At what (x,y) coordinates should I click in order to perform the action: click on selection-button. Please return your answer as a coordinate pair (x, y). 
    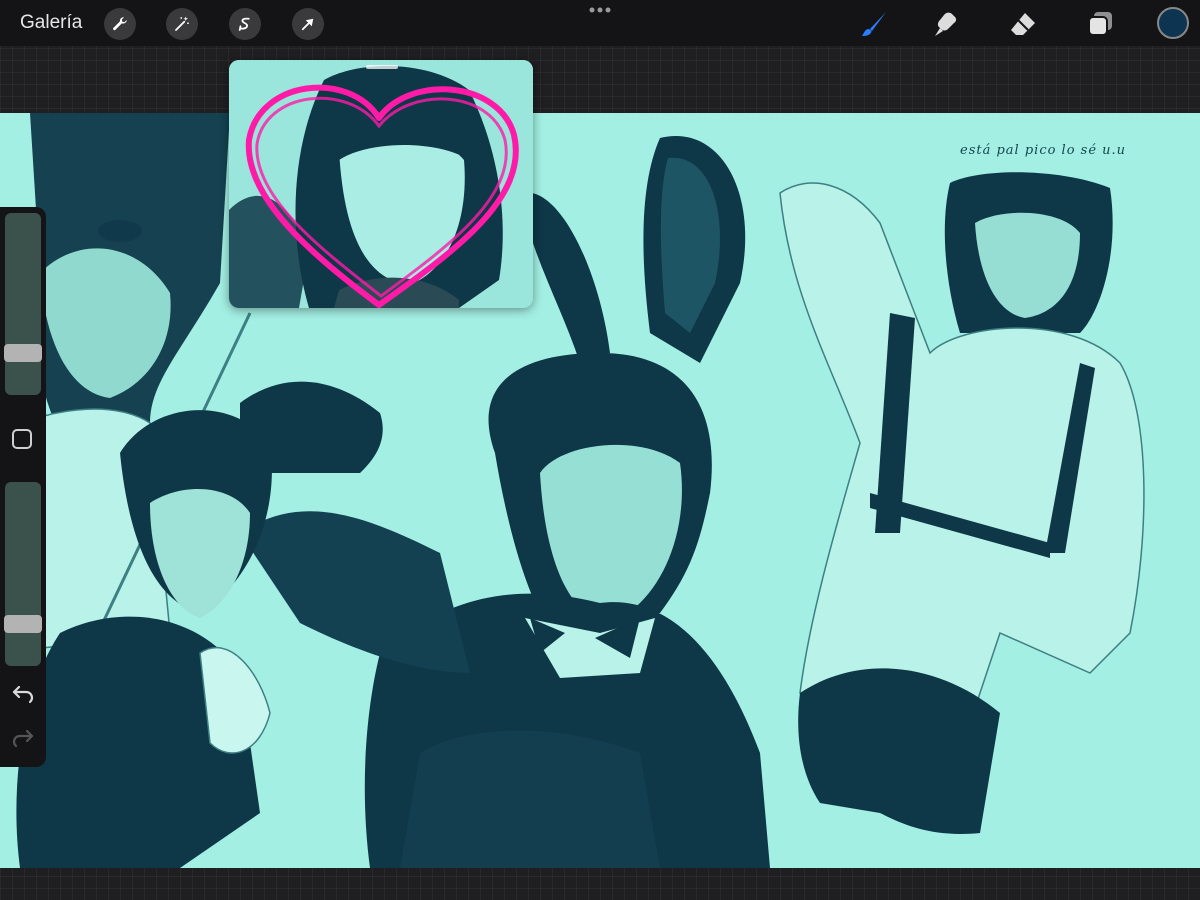
    Looking at the image, I should click on (245, 24).